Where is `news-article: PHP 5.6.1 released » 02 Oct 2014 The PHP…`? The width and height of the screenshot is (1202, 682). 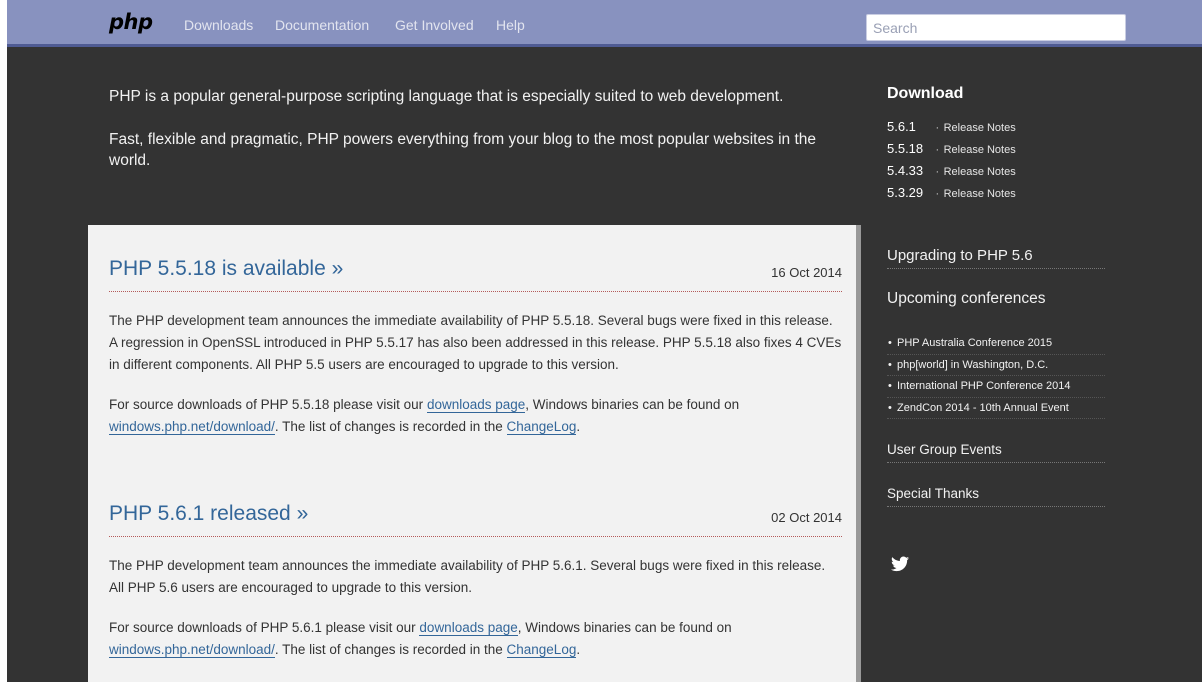 news-article: PHP 5.6.1 released » 02 Oct 2014 The PHP… is located at coordinates (475, 581).